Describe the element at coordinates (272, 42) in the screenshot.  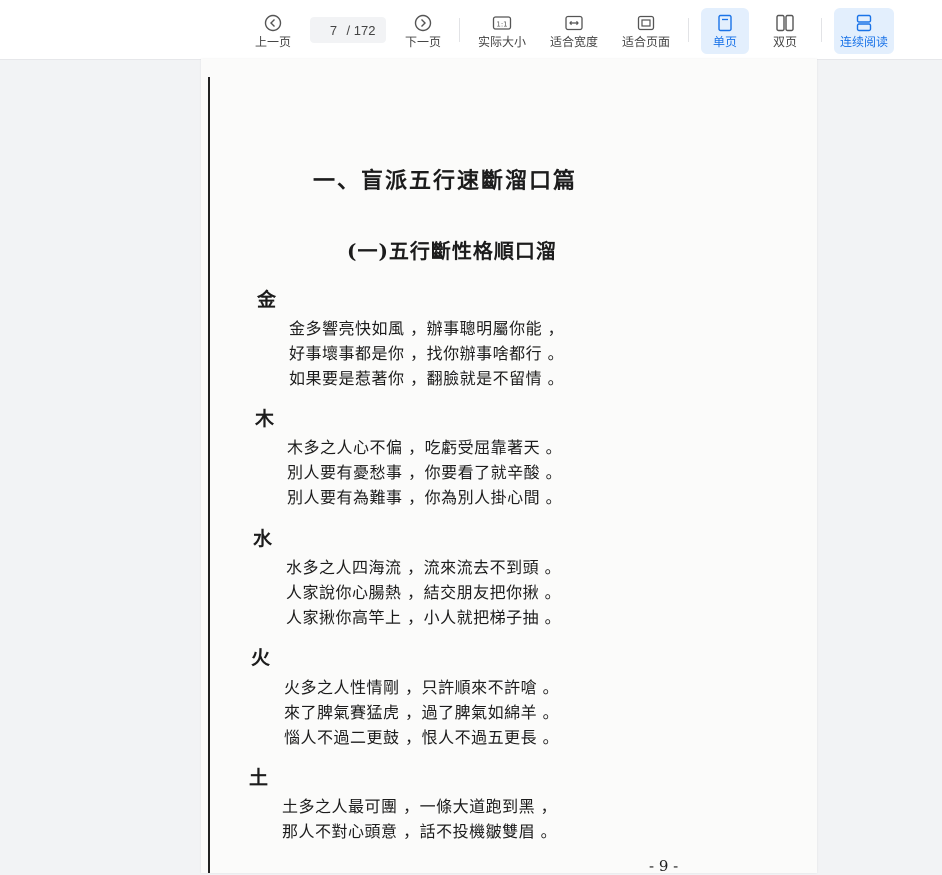
I see `prev-page-label: 上一页` at that location.